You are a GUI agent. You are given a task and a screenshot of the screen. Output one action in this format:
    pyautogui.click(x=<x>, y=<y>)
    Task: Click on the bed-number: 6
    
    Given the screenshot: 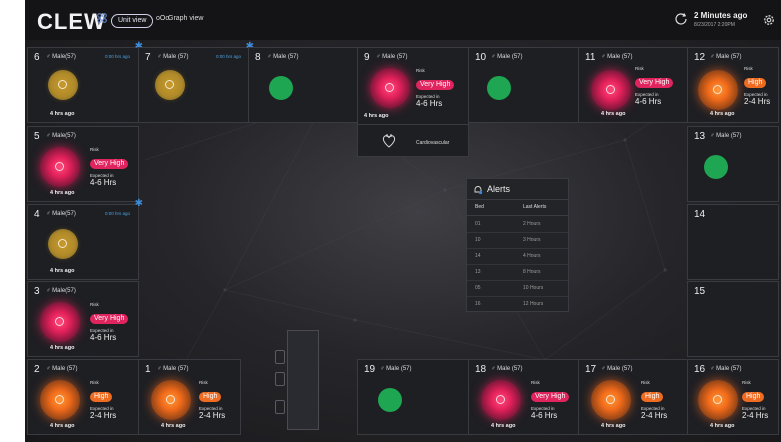 What is the action you would take?
    pyautogui.click(x=37, y=57)
    